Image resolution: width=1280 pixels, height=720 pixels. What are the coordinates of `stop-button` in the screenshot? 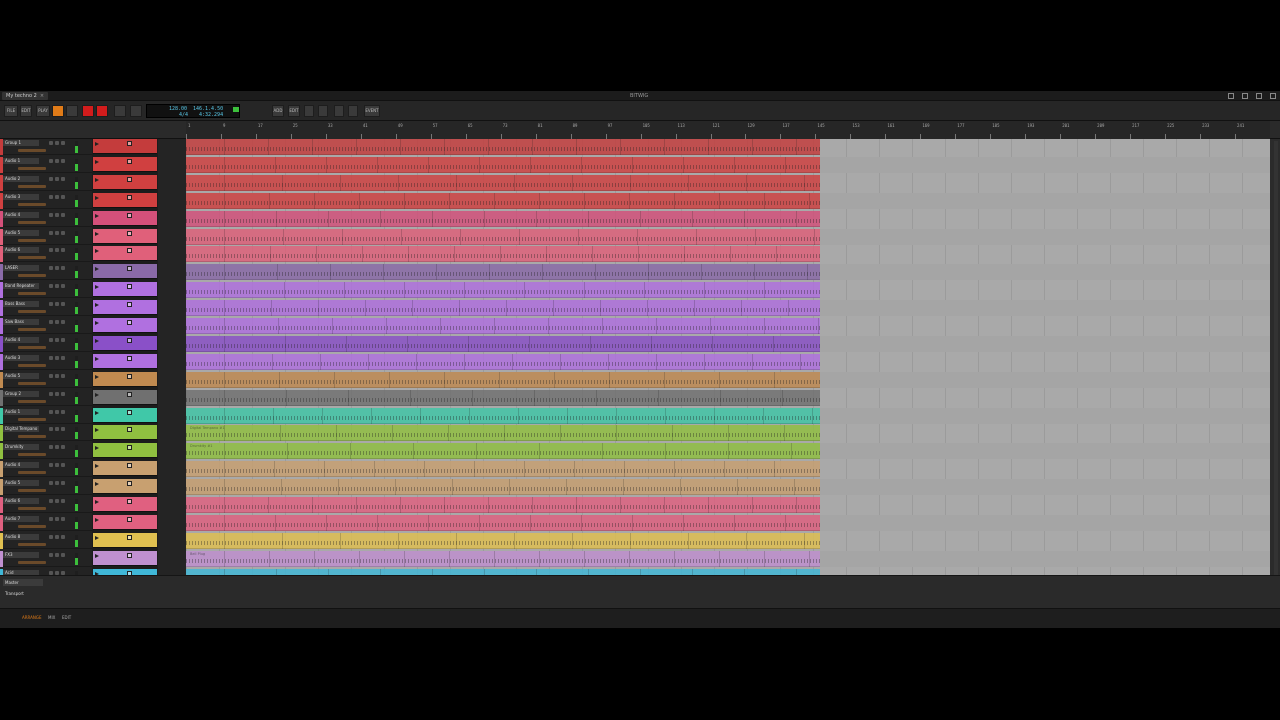 It's located at (72, 111).